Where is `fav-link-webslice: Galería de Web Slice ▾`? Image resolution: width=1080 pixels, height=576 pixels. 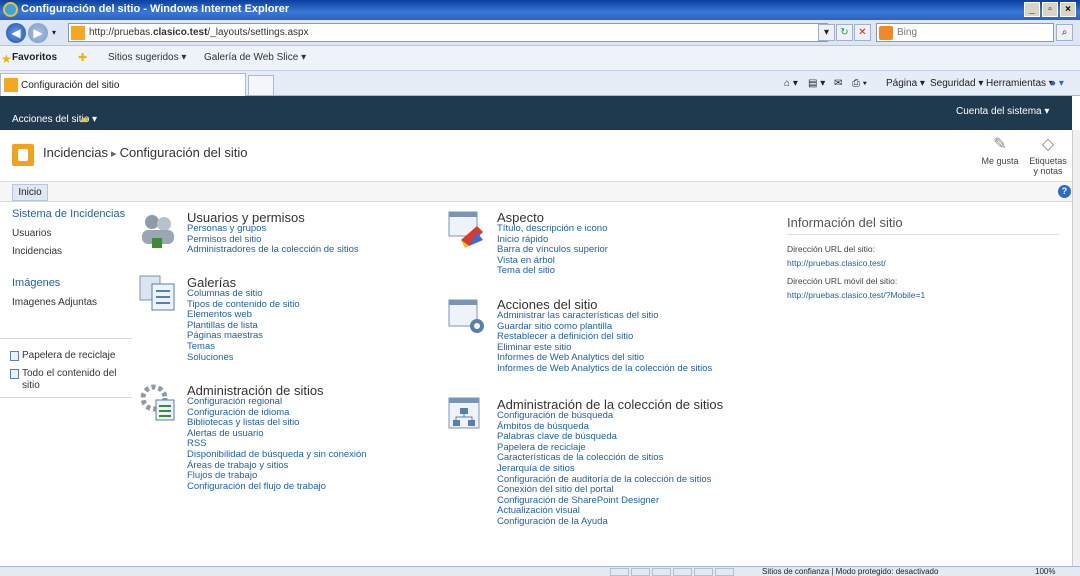
fav-link-webslice: Galería de Web Slice ▾ is located at coordinates (255, 57).